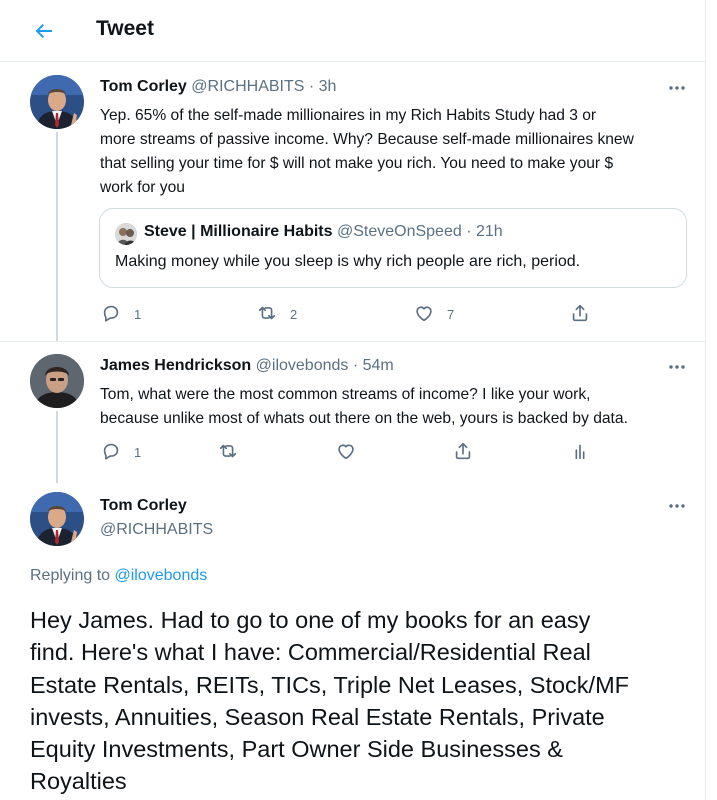  What do you see at coordinates (70, 575) in the screenshot?
I see `replying-prefix: Replying to` at bounding box center [70, 575].